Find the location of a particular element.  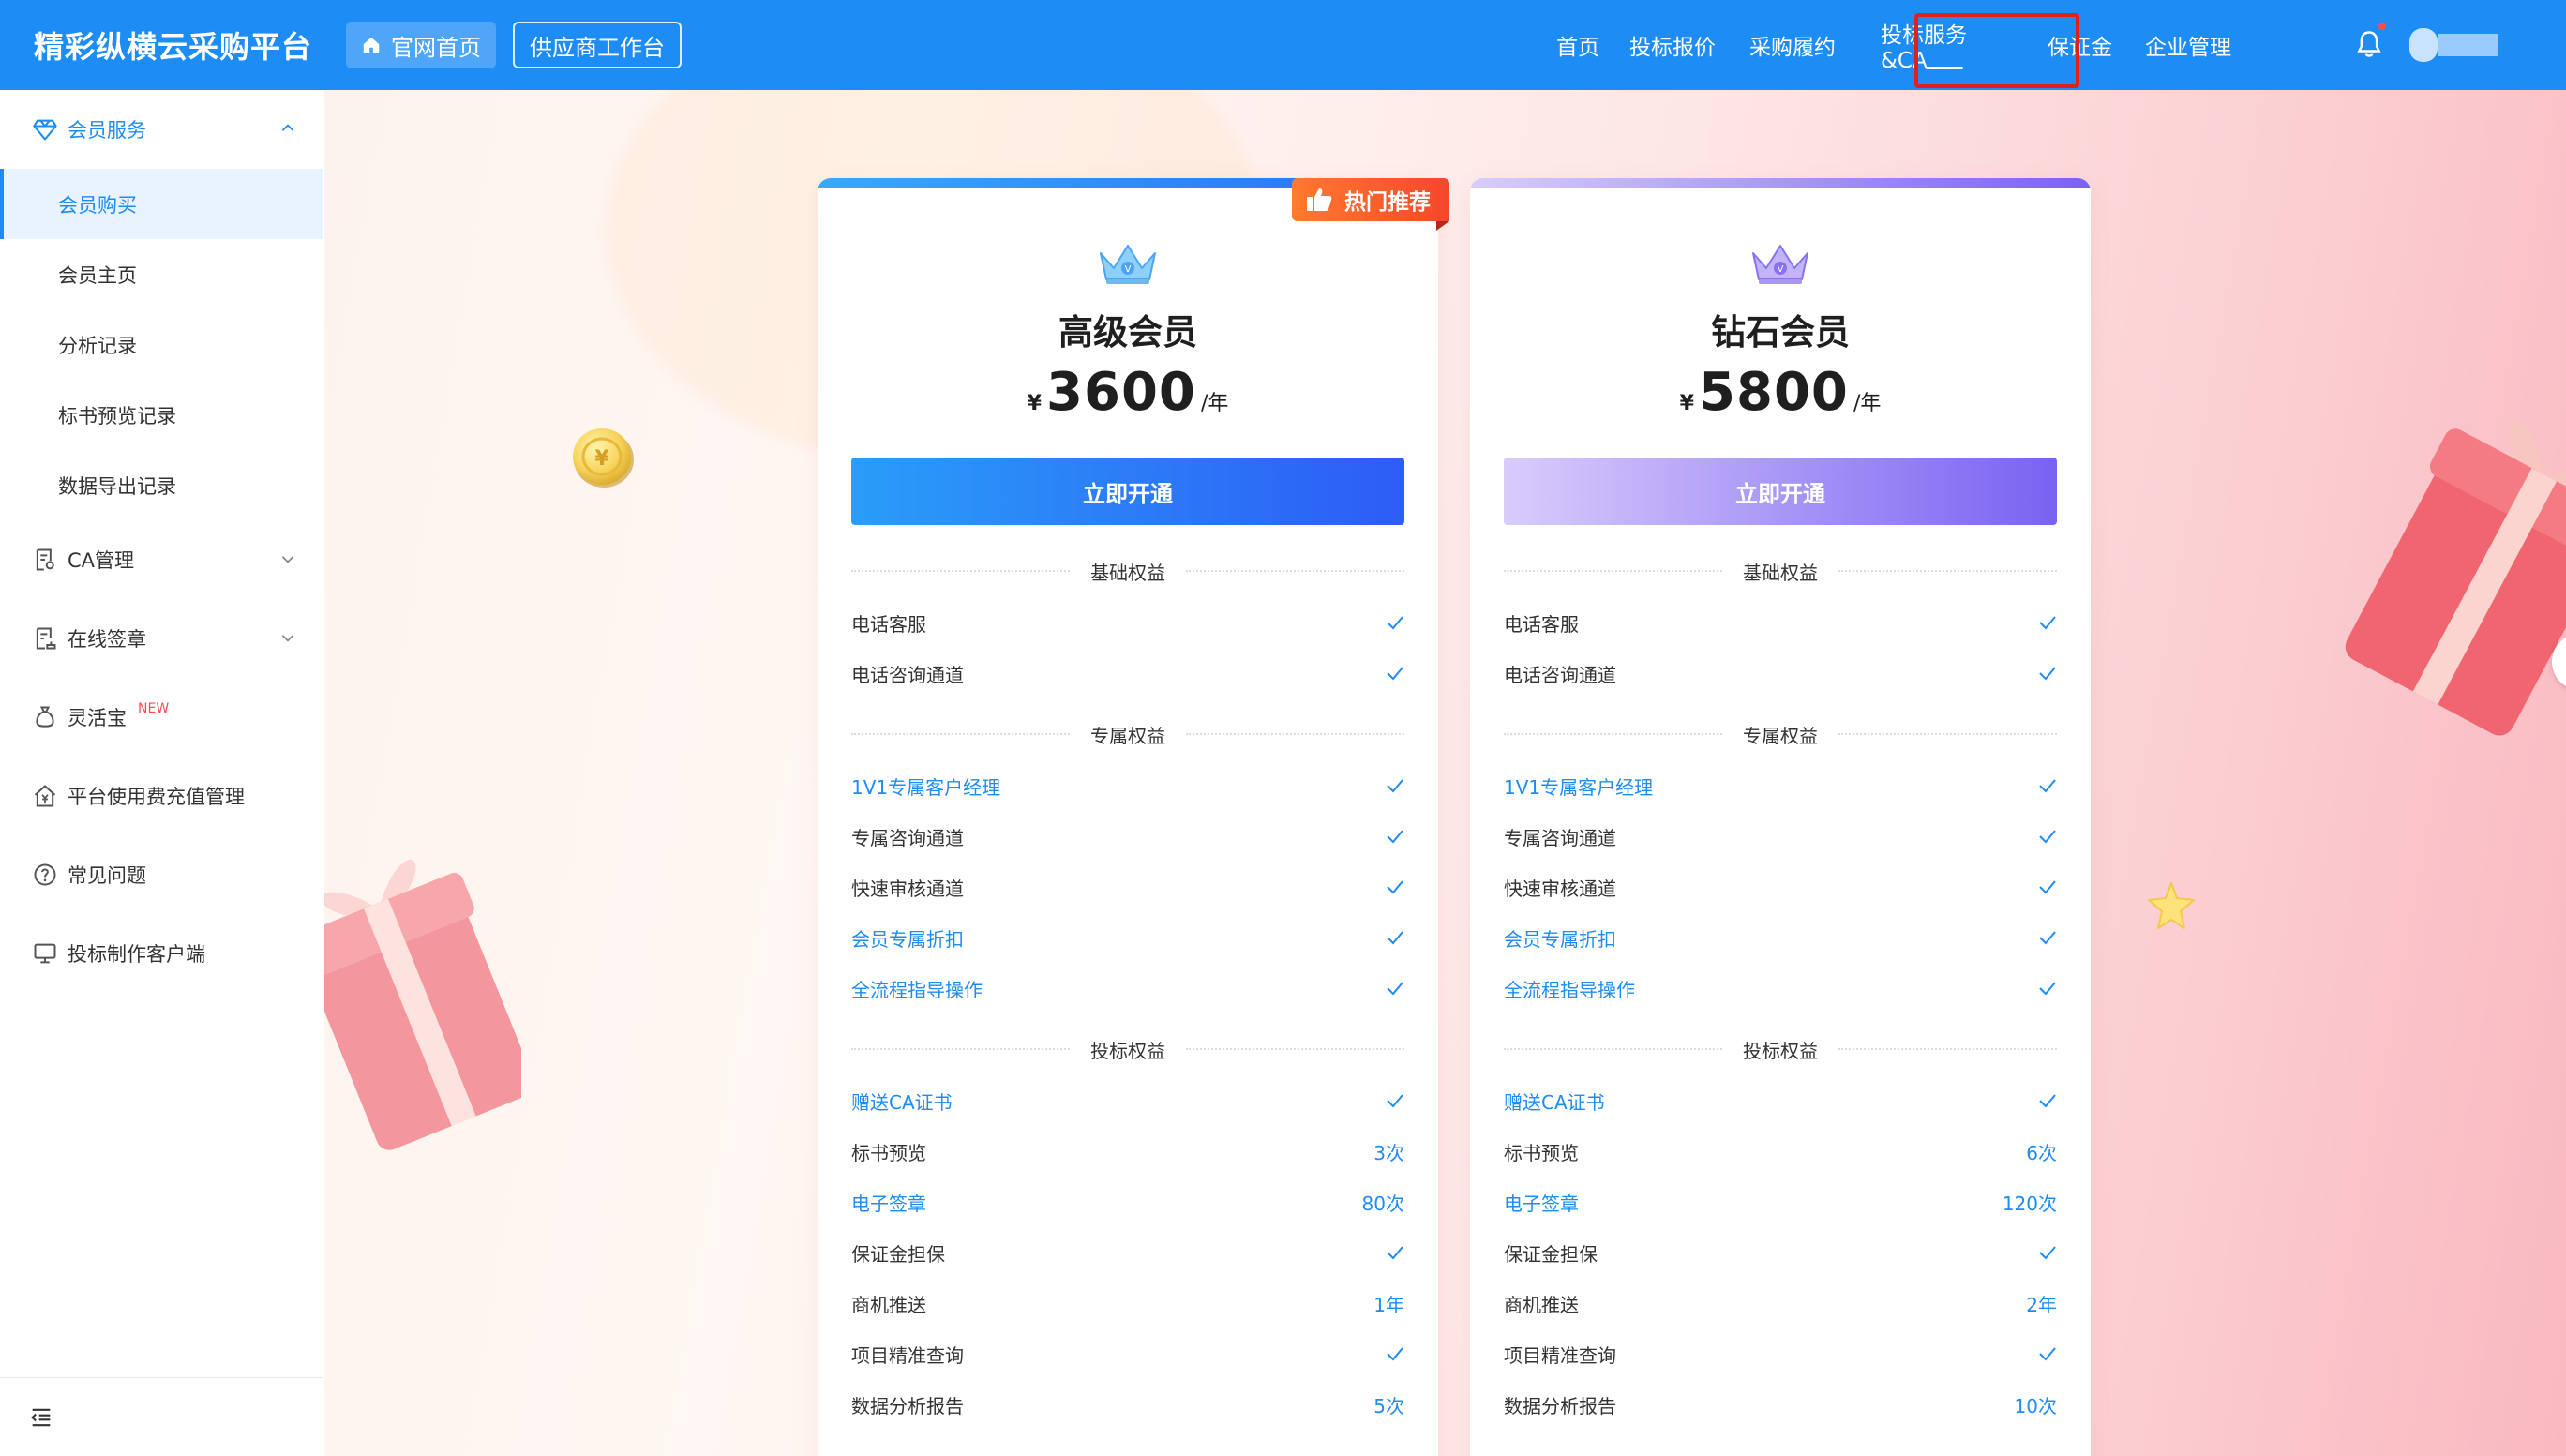

nav-bid-quote: 投标报价 is located at coordinates (1675, 45).